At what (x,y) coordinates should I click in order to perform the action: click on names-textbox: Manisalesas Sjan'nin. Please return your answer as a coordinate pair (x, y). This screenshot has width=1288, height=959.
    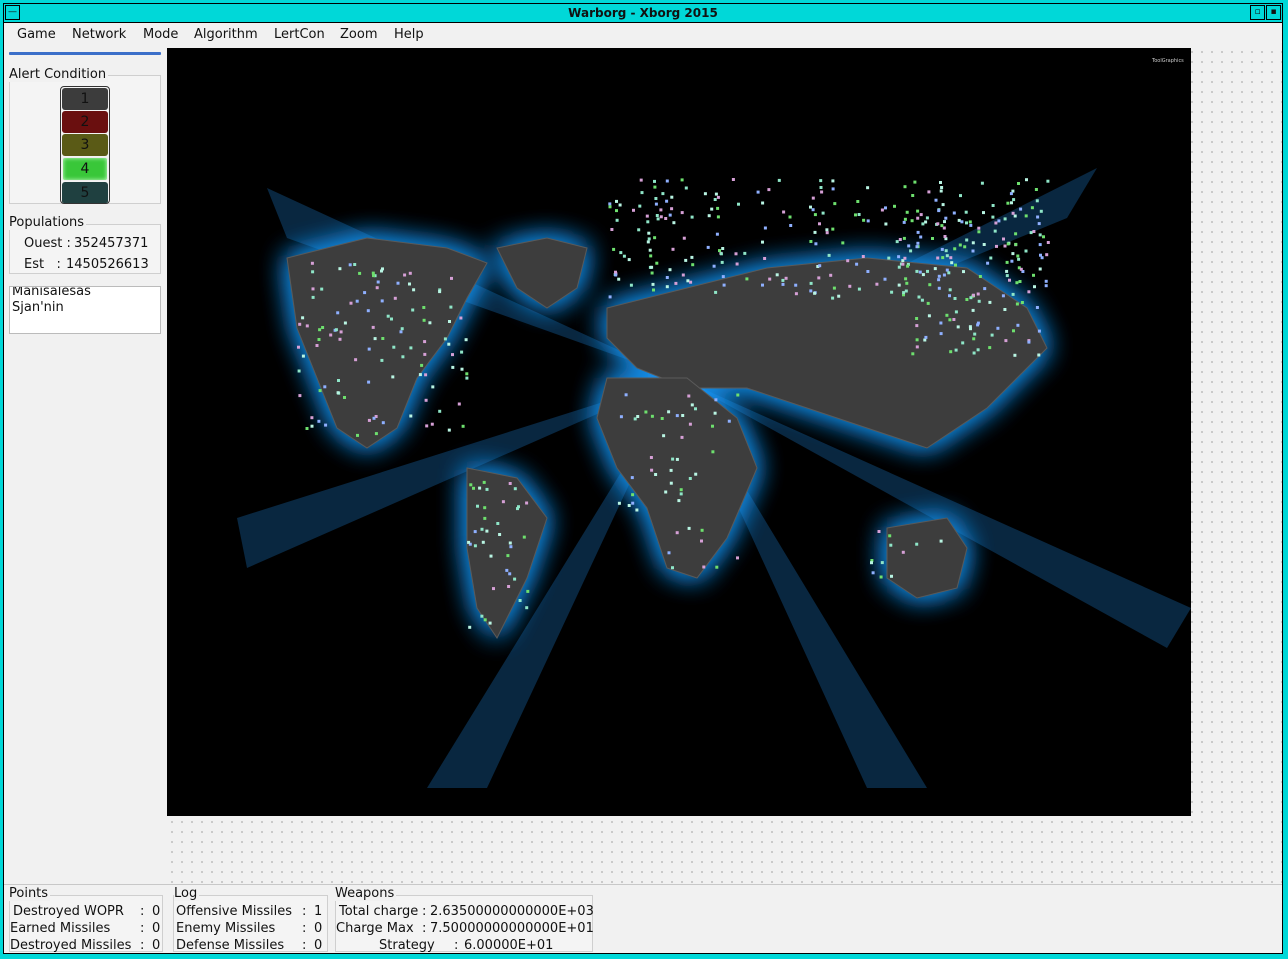
    Looking at the image, I should click on (85, 310).